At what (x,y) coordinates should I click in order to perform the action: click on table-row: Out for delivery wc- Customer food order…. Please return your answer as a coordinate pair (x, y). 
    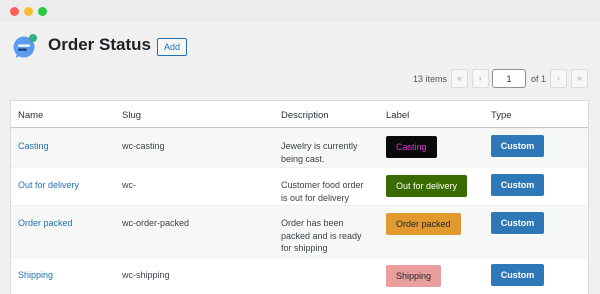
    Looking at the image, I should click on (299, 186).